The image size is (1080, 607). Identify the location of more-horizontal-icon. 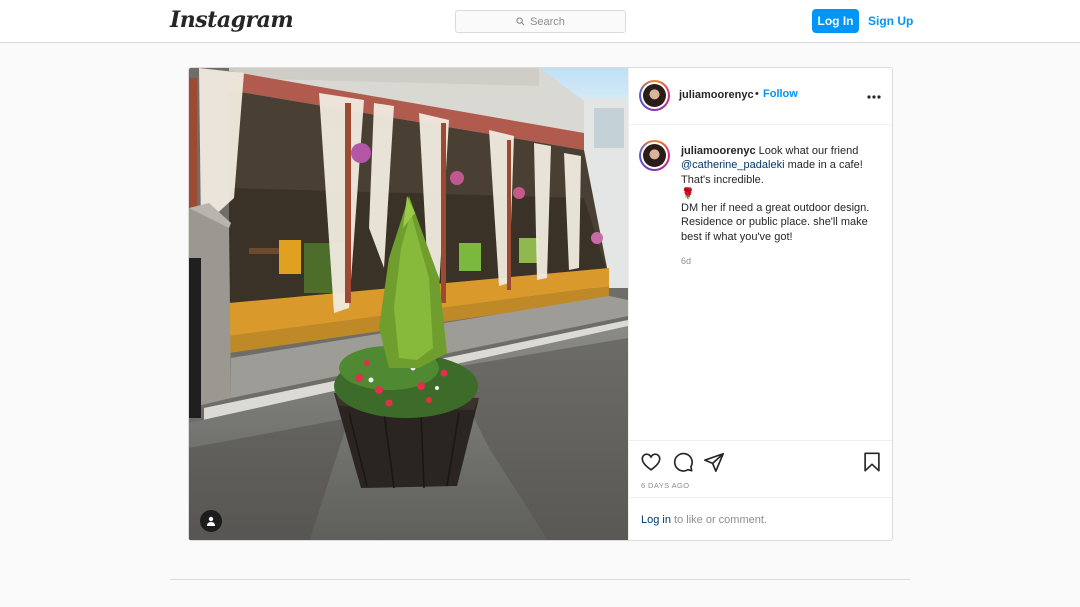
(874, 97).